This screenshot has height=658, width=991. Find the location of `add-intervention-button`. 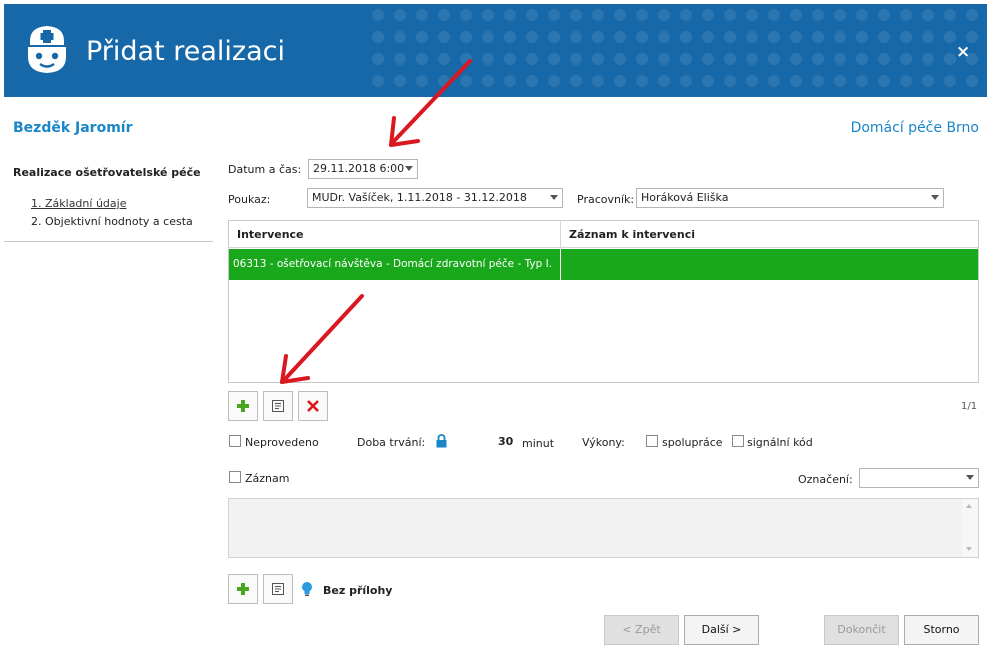

add-intervention-button is located at coordinates (243, 406).